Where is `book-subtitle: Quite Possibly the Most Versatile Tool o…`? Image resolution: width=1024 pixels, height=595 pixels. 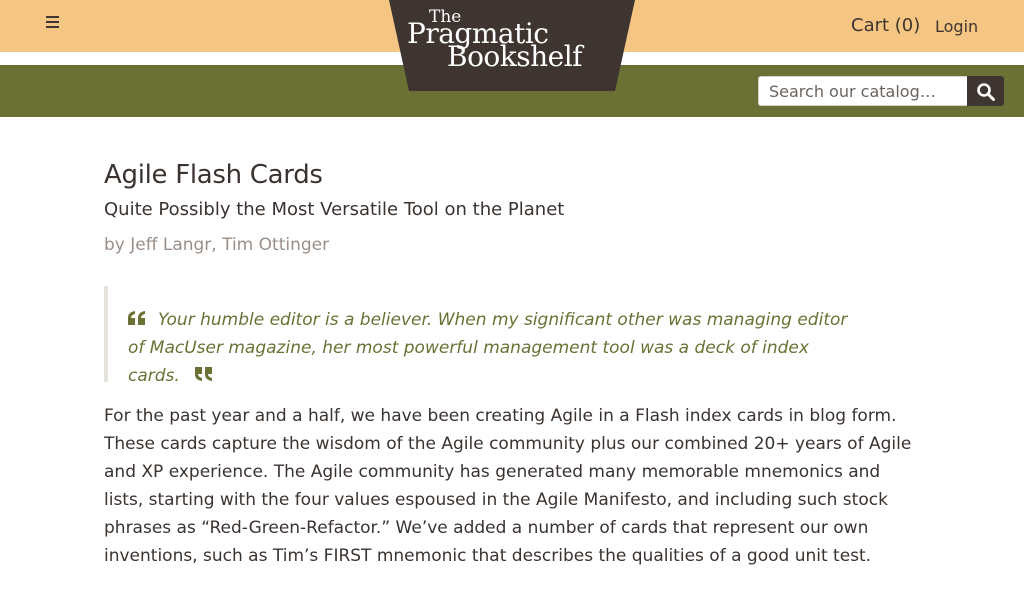
book-subtitle: Quite Possibly the Most Versatile Tool o… is located at coordinates (334, 209).